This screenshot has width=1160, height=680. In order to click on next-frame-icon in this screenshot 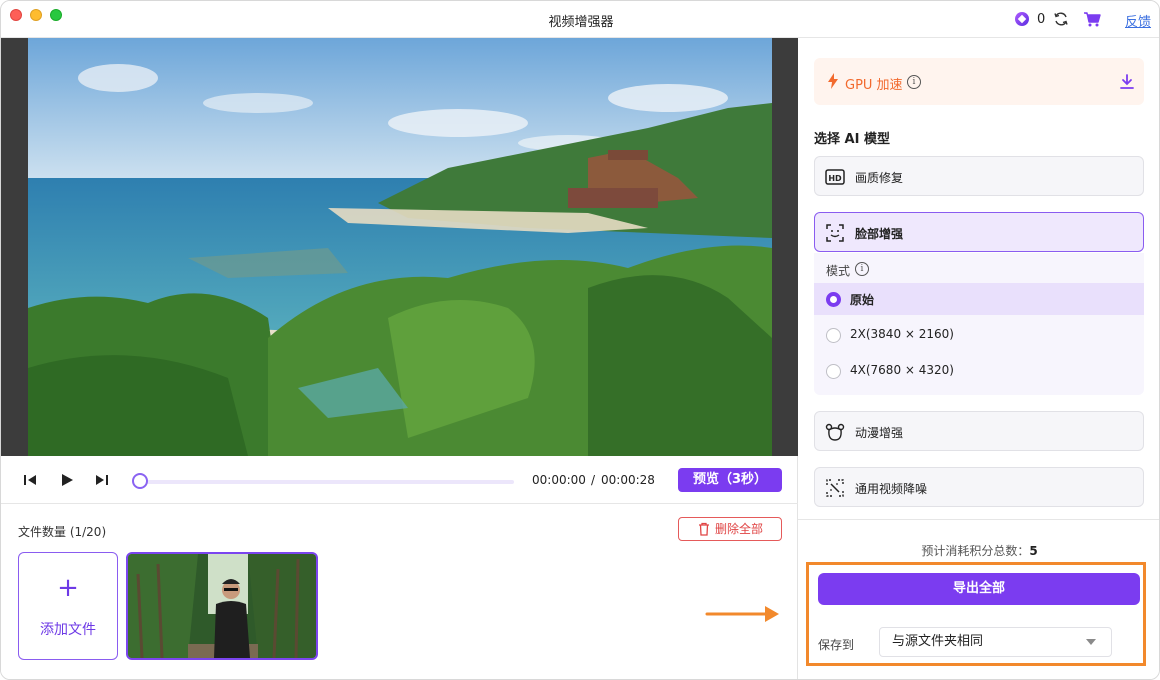, I will do `click(102, 480)`.